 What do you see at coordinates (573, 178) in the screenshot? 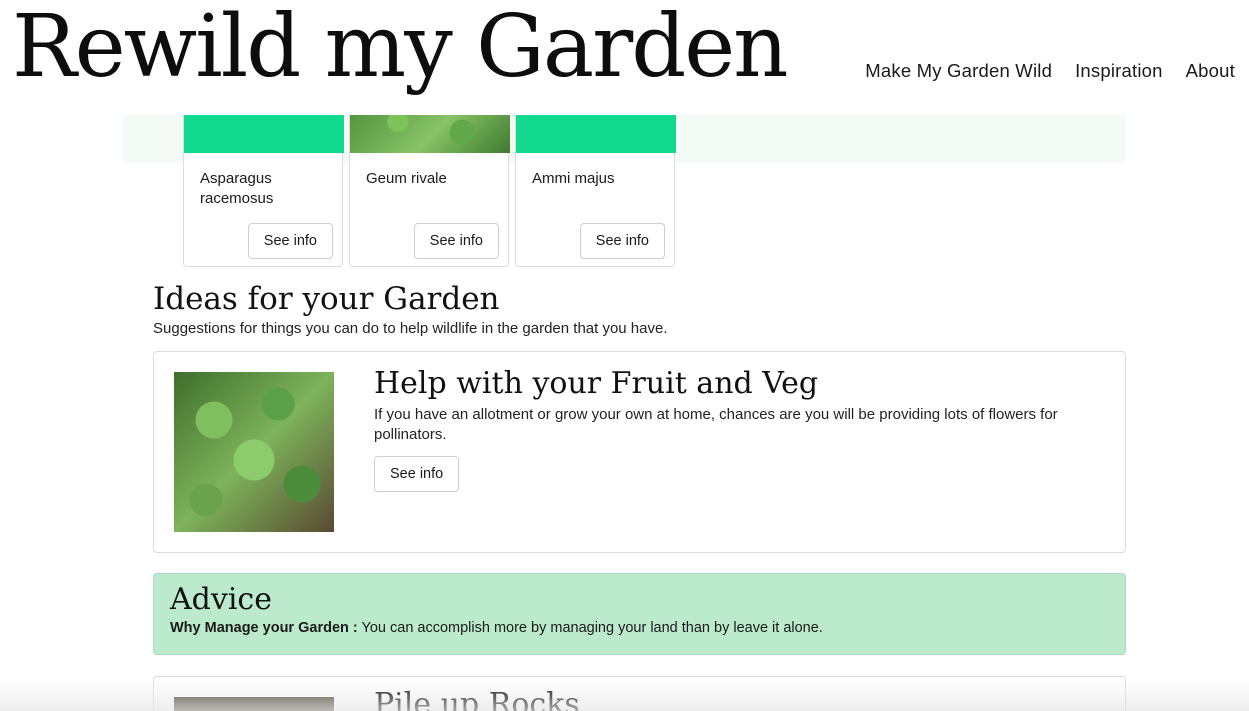
I see `plant-name: Ammi majus` at bounding box center [573, 178].